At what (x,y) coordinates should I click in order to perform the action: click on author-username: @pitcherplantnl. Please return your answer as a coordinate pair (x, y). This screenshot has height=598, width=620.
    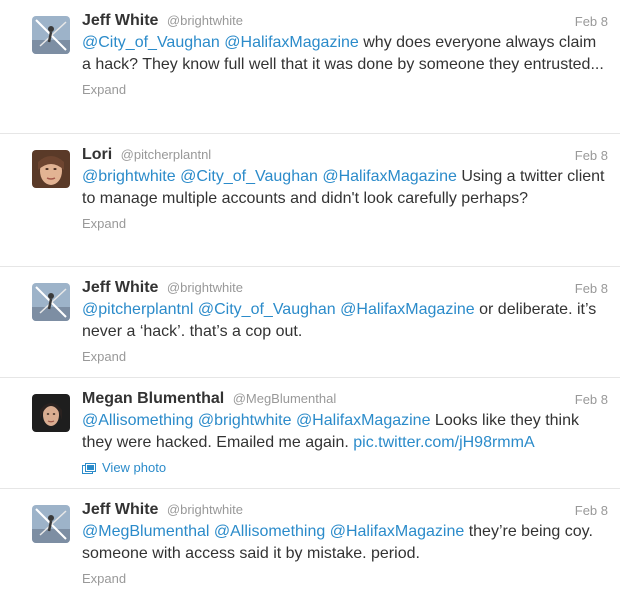
    Looking at the image, I should click on (166, 154).